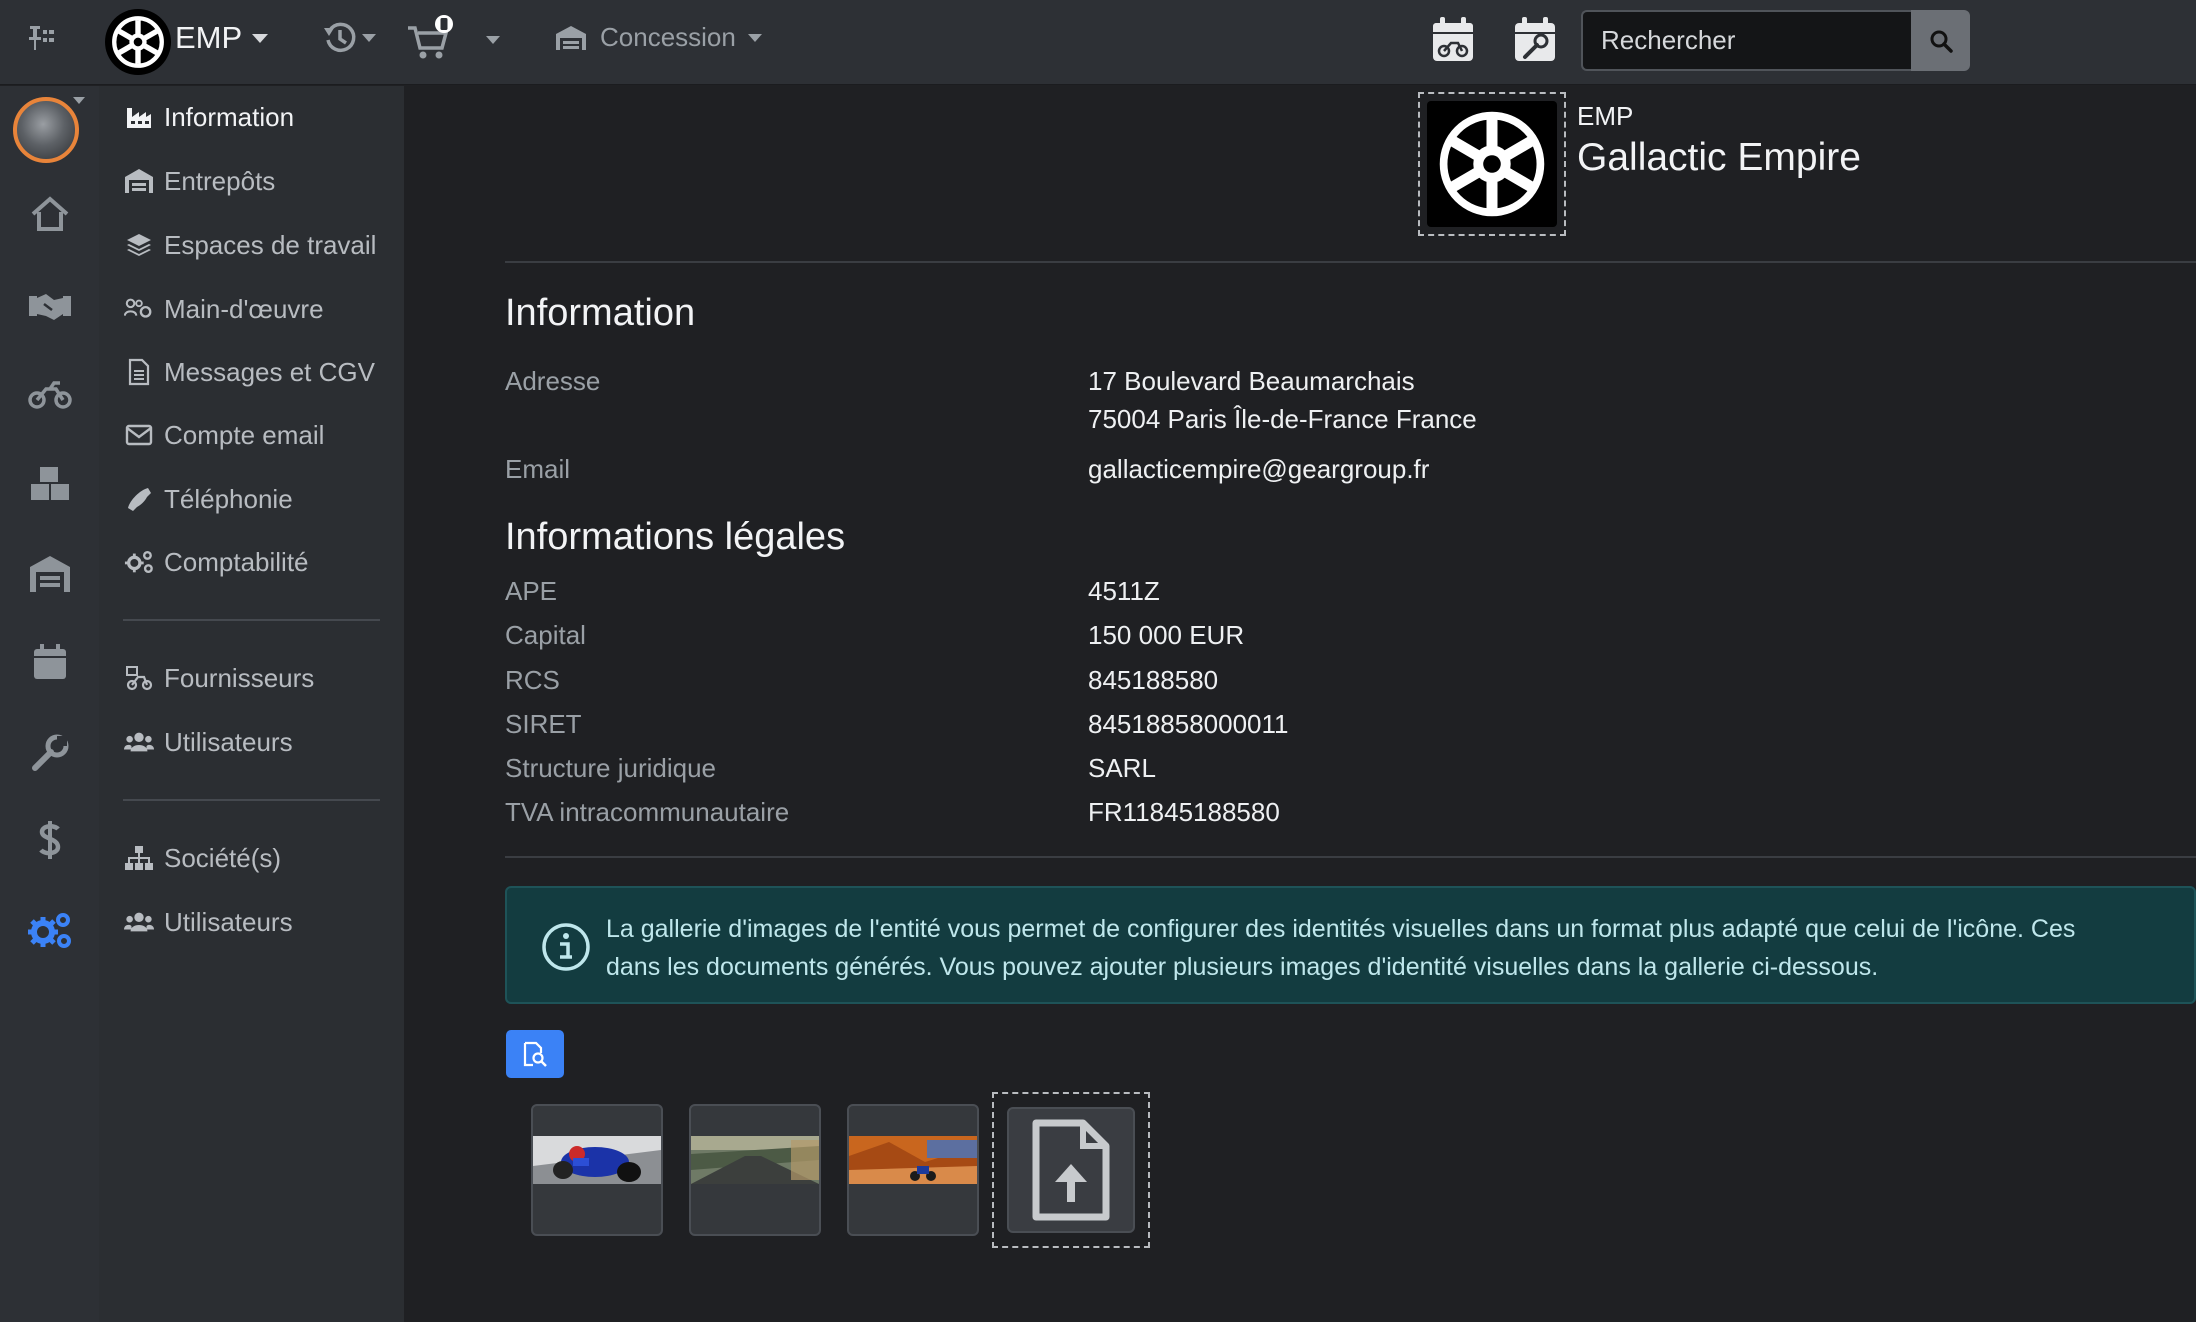  I want to click on email-value: gallacticempire@geargroup.fr, so click(1259, 469).